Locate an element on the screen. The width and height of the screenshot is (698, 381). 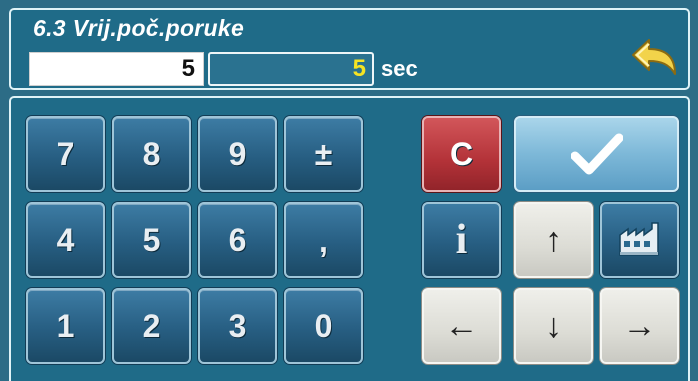
back-arrow-icon is located at coordinates (654, 57).